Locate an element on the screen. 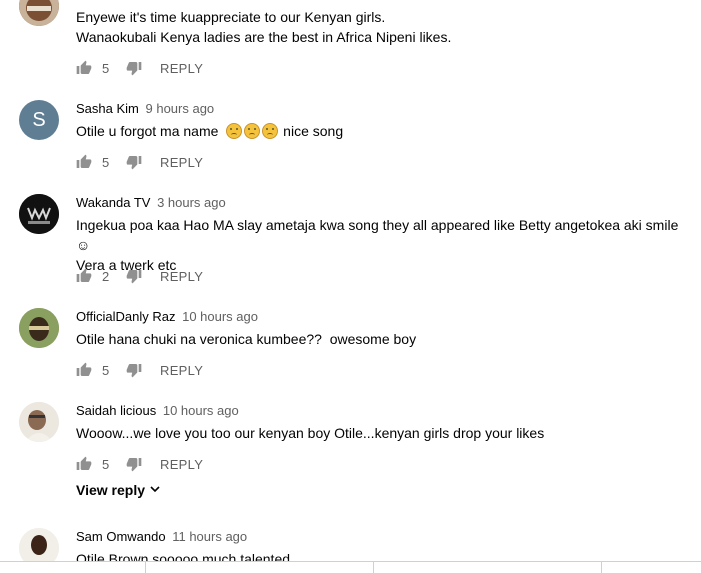 This screenshot has height=573, width=701. timestamp: 11 hours ago is located at coordinates (209, 536).